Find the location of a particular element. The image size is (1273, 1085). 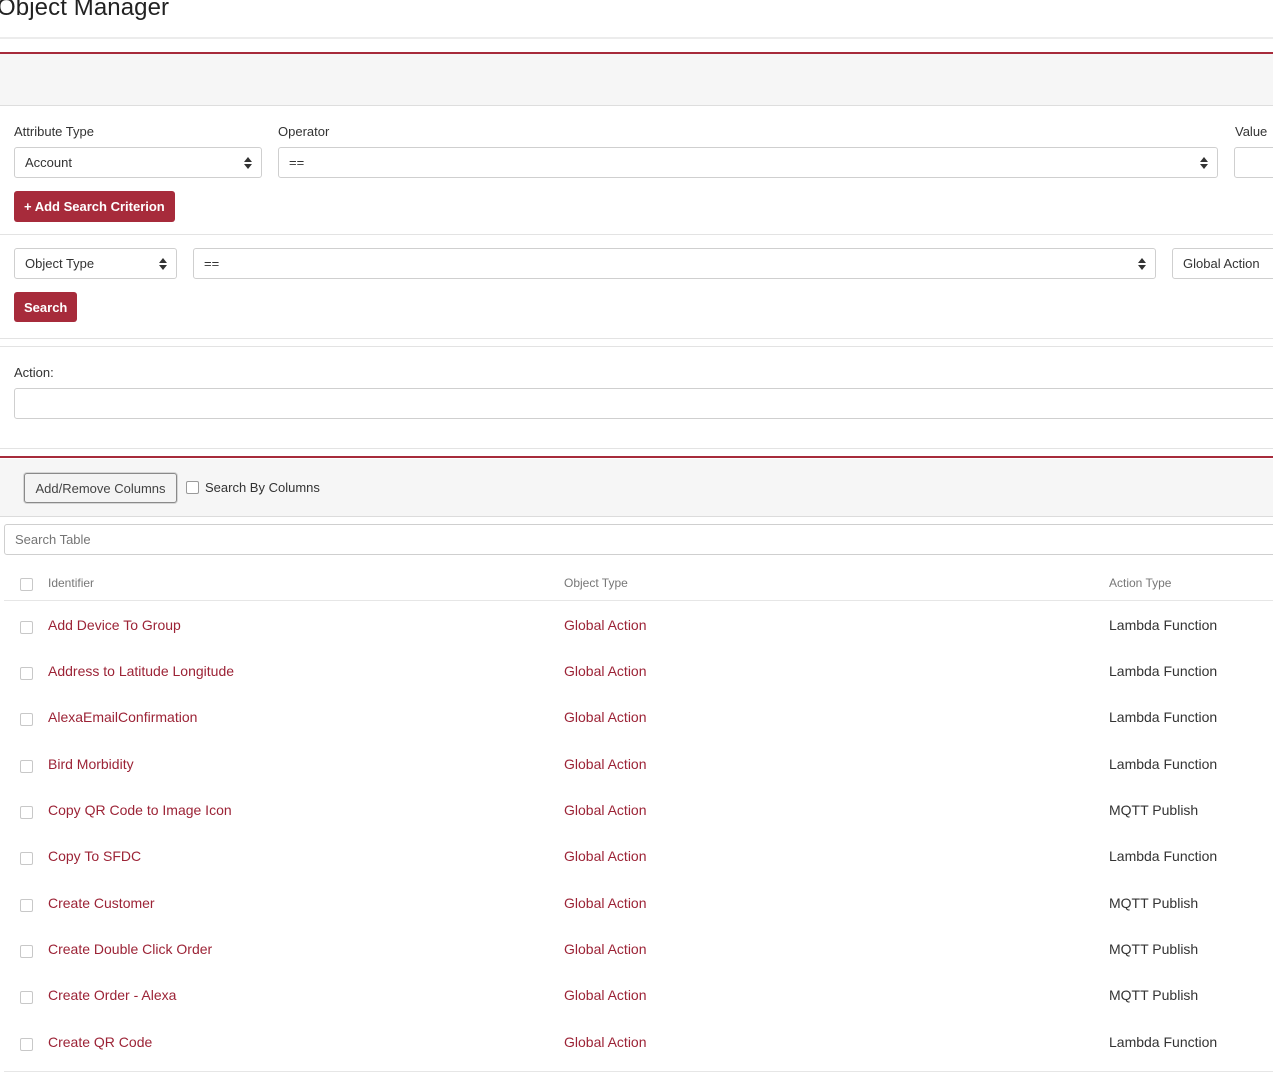

table-header-divider is located at coordinates (638, 600).